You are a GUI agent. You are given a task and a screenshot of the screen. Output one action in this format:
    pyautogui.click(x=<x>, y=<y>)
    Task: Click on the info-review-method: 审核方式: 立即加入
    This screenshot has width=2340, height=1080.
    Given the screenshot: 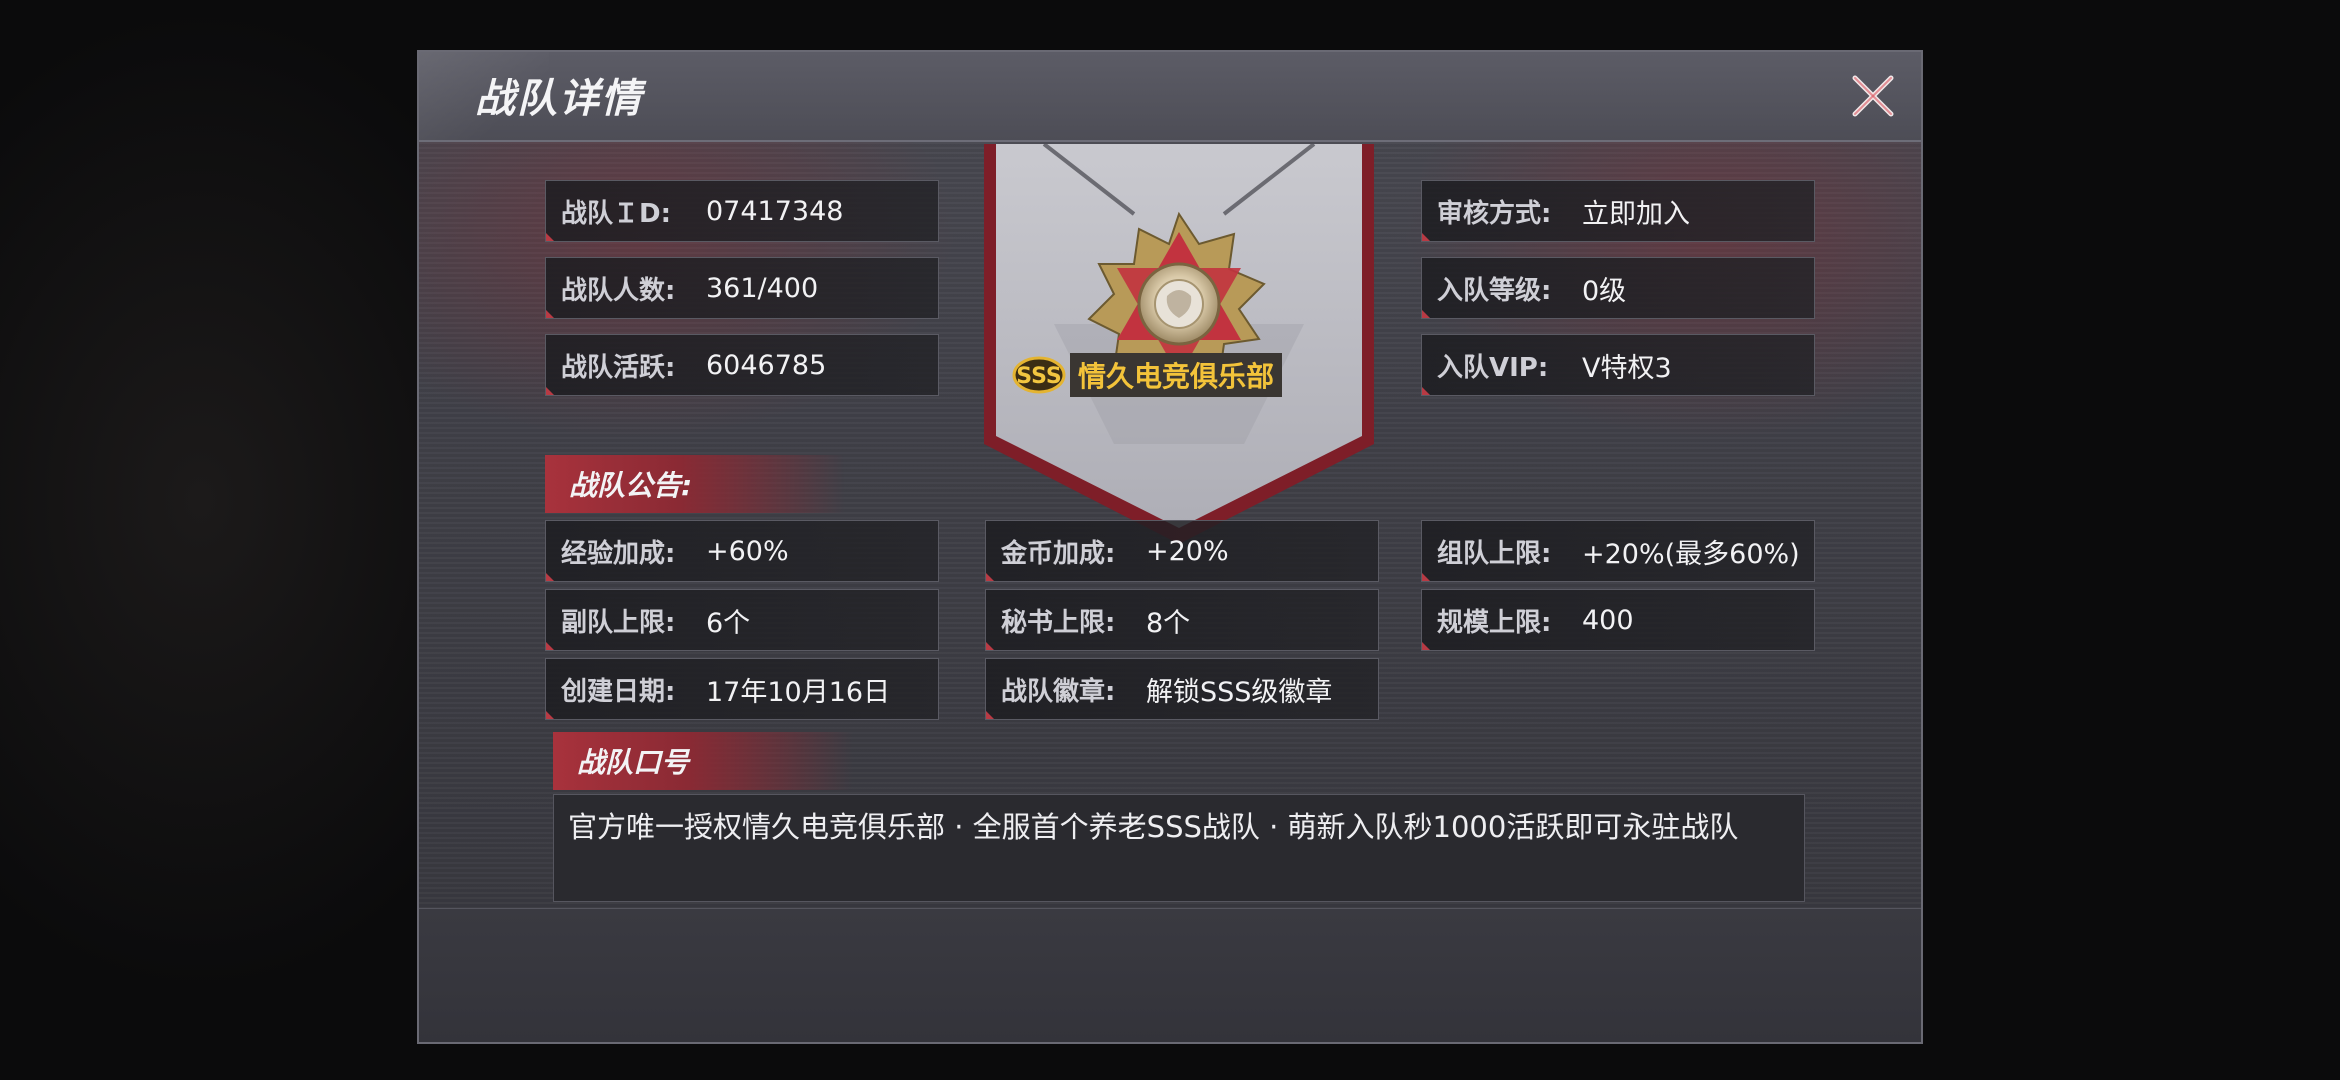 What is the action you would take?
    pyautogui.click(x=1618, y=211)
    